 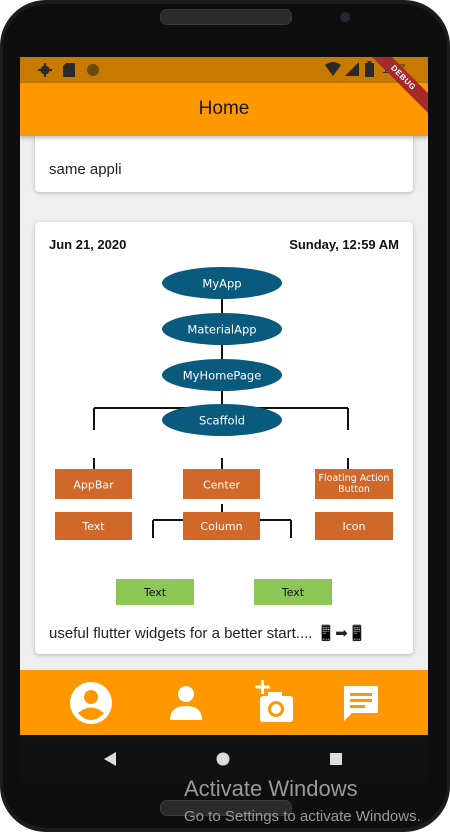 What do you see at coordinates (369, 69) in the screenshot?
I see `battery-icon` at bounding box center [369, 69].